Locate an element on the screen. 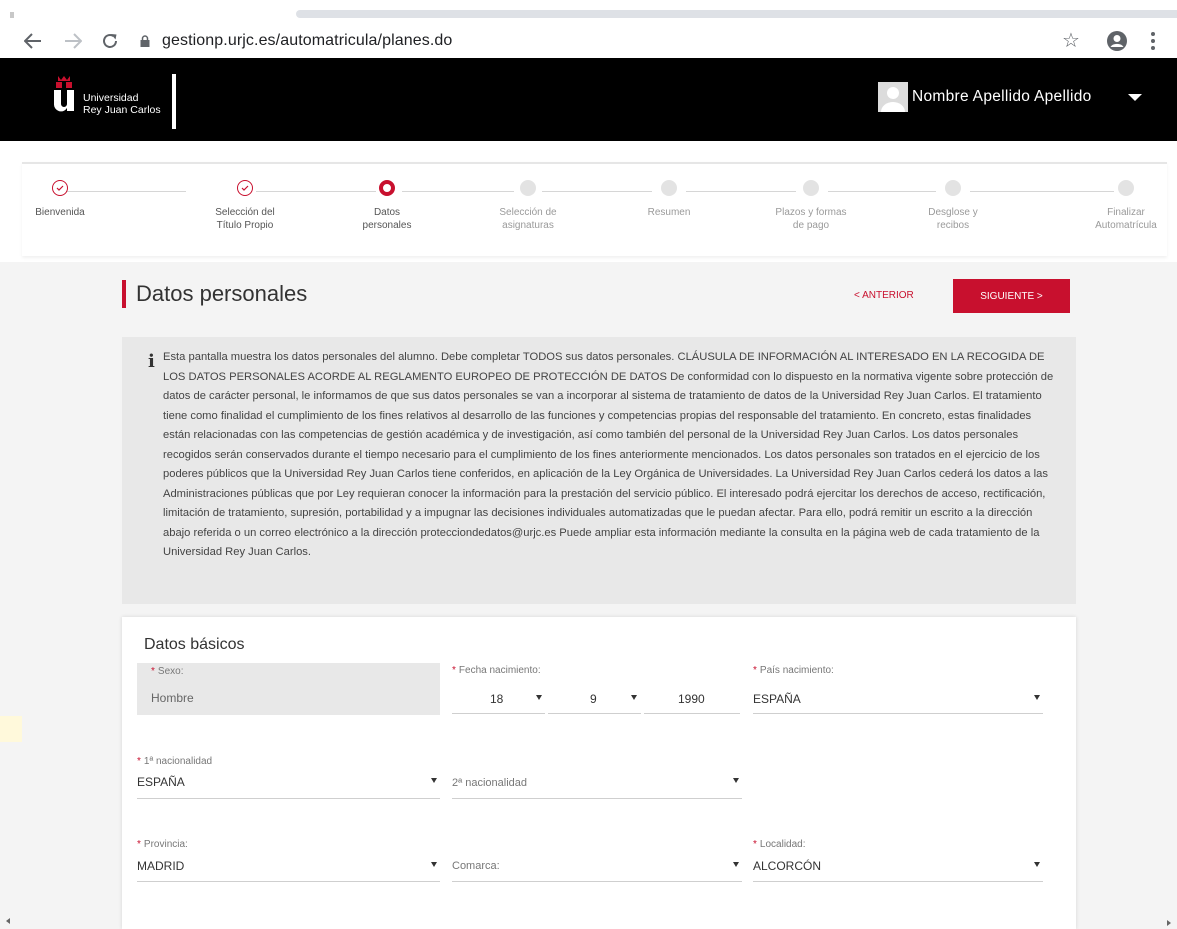 The image size is (1177, 929). birth-year-value: 1990 is located at coordinates (691, 699).